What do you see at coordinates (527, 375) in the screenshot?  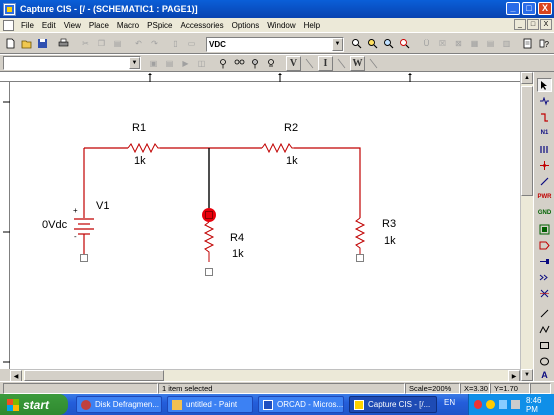 I see `scroll-down-arrow-icon: ▼` at bounding box center [527, 375].